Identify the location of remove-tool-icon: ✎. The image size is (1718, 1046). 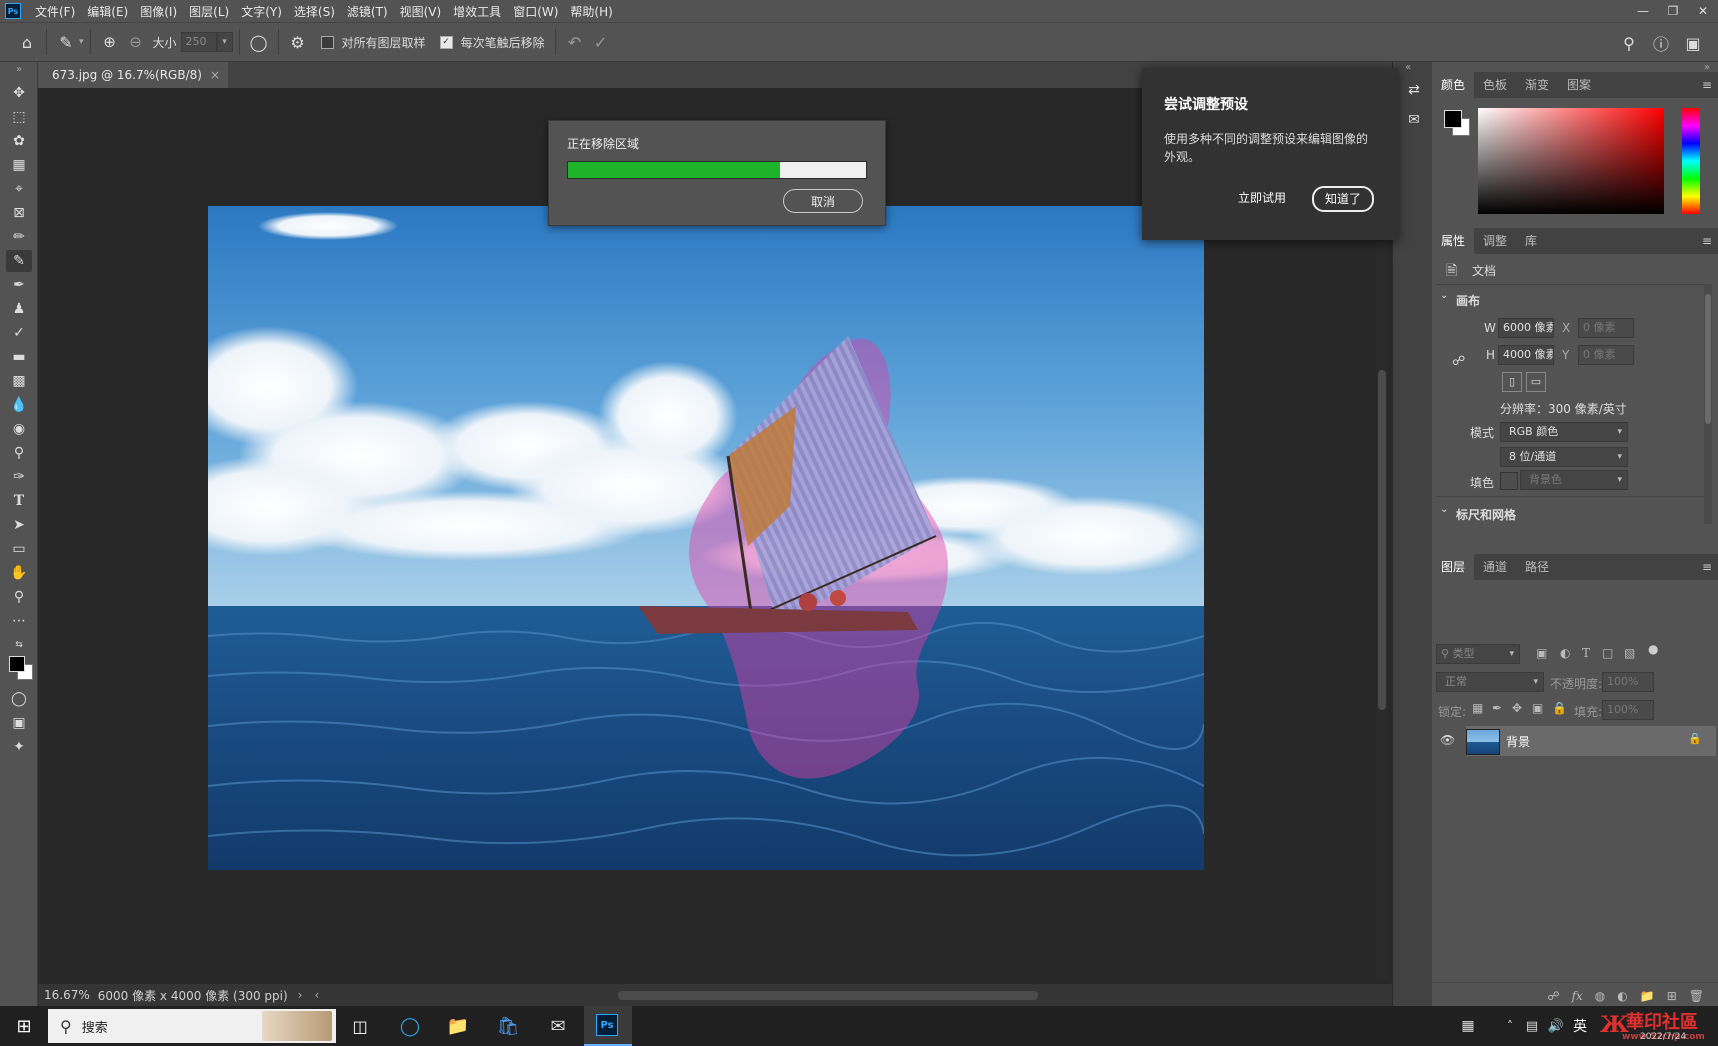
(19, 261).